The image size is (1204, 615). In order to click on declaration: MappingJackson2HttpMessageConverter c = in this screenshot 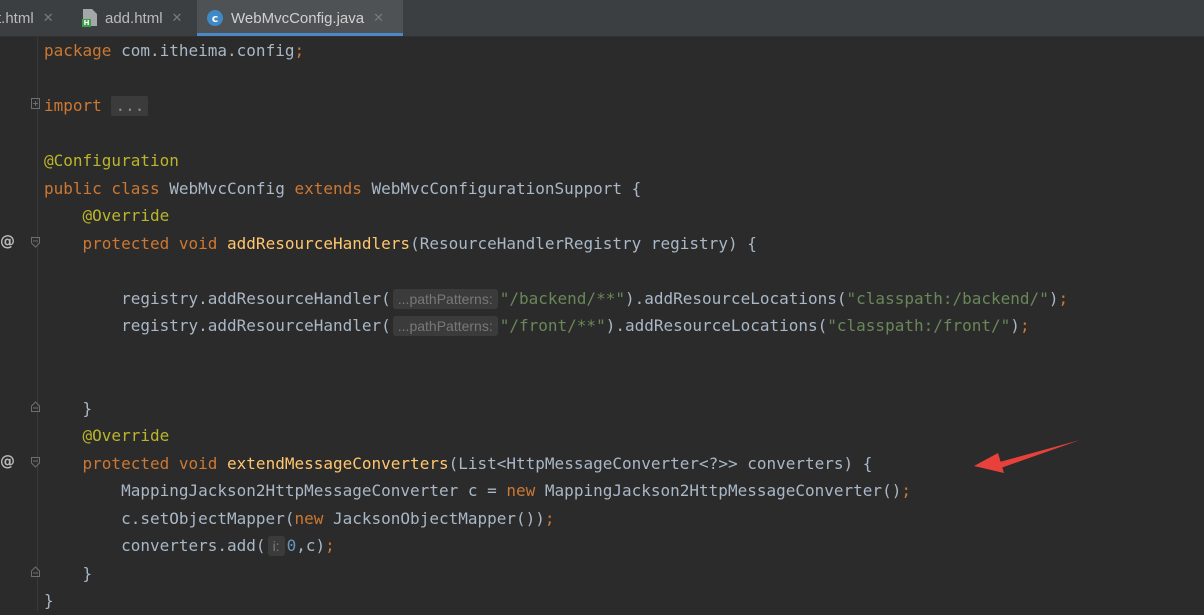, I will do `click(314, 490)`.